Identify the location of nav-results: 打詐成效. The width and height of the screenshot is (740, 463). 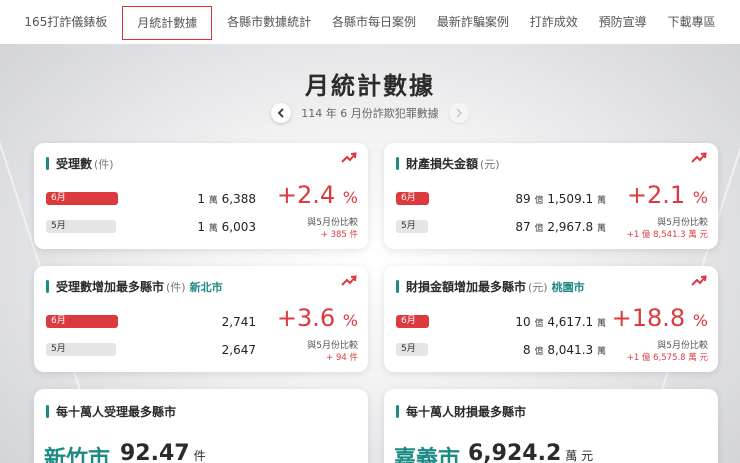
(554, 22).